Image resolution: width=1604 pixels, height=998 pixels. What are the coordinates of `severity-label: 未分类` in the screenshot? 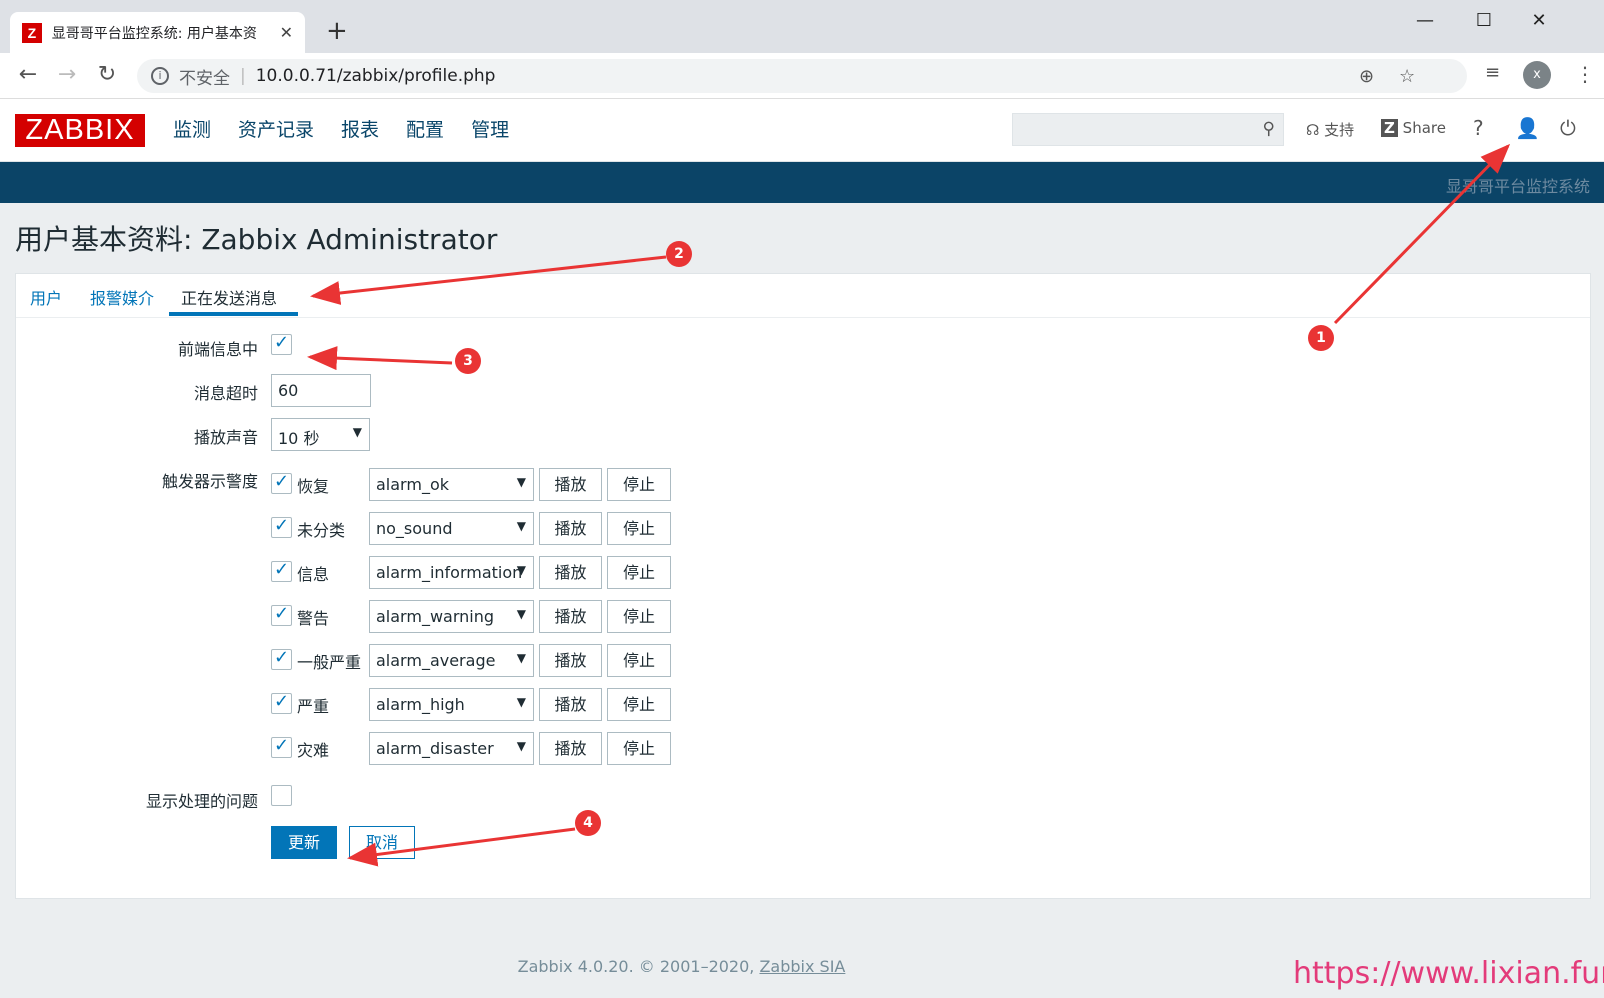 It's located at (321, 530).